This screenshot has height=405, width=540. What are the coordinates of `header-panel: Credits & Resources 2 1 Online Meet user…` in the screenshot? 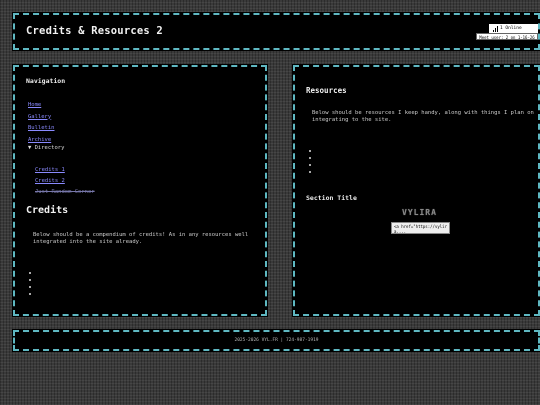 It's located at (276, 31).